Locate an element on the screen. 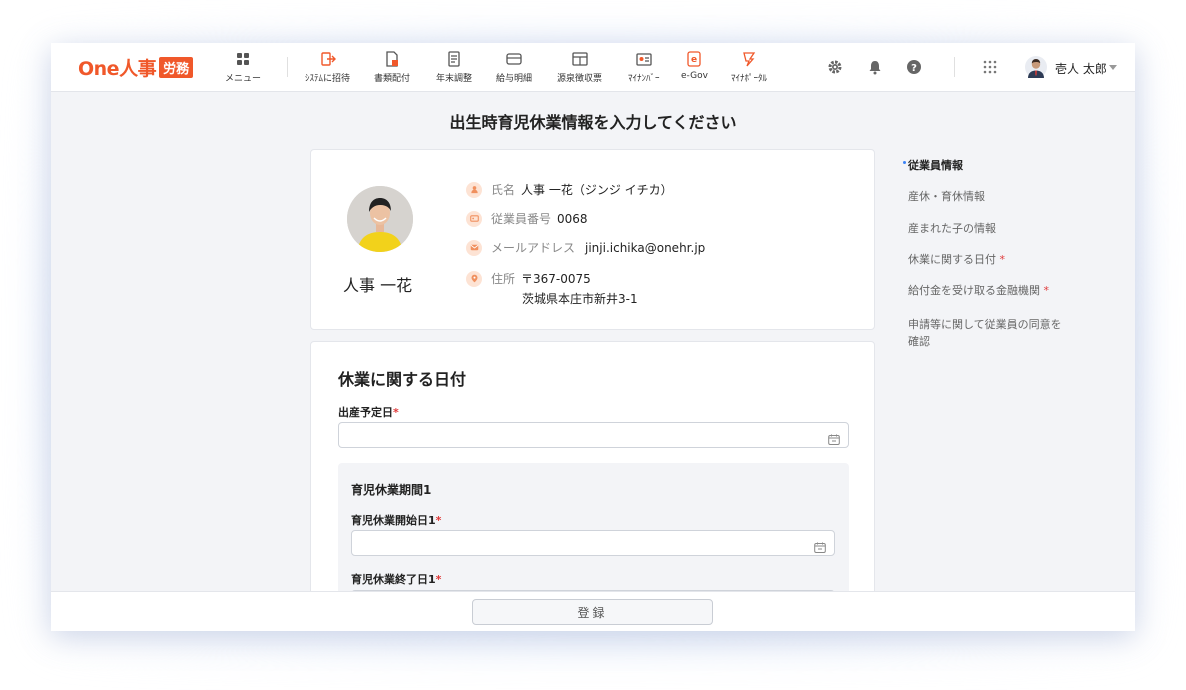 This screenshot has height=690, width=1186. employee-avatar is located at coordinates (380, 219).